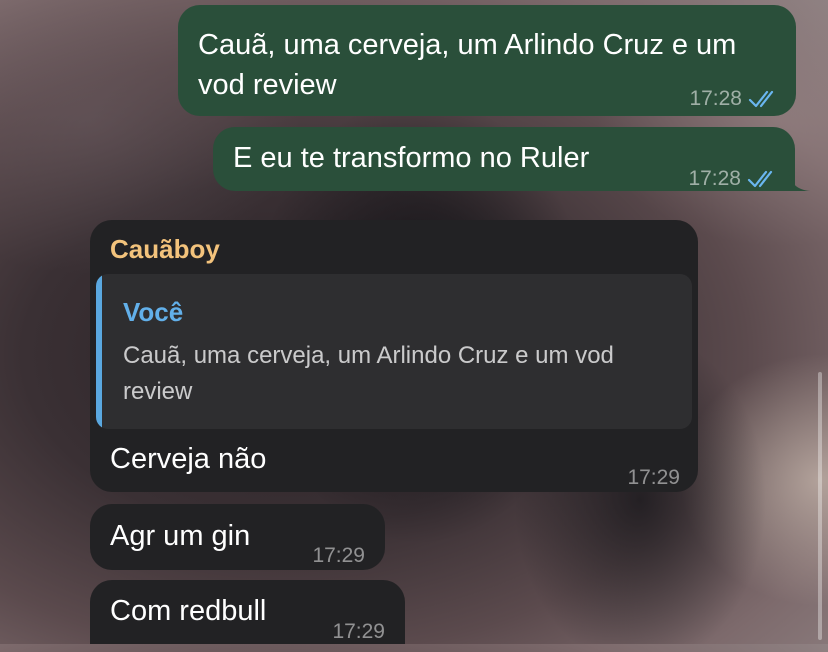  Describe the element at coordinates (820, 506) in the screenshot. I see `scrollbar` at that location.